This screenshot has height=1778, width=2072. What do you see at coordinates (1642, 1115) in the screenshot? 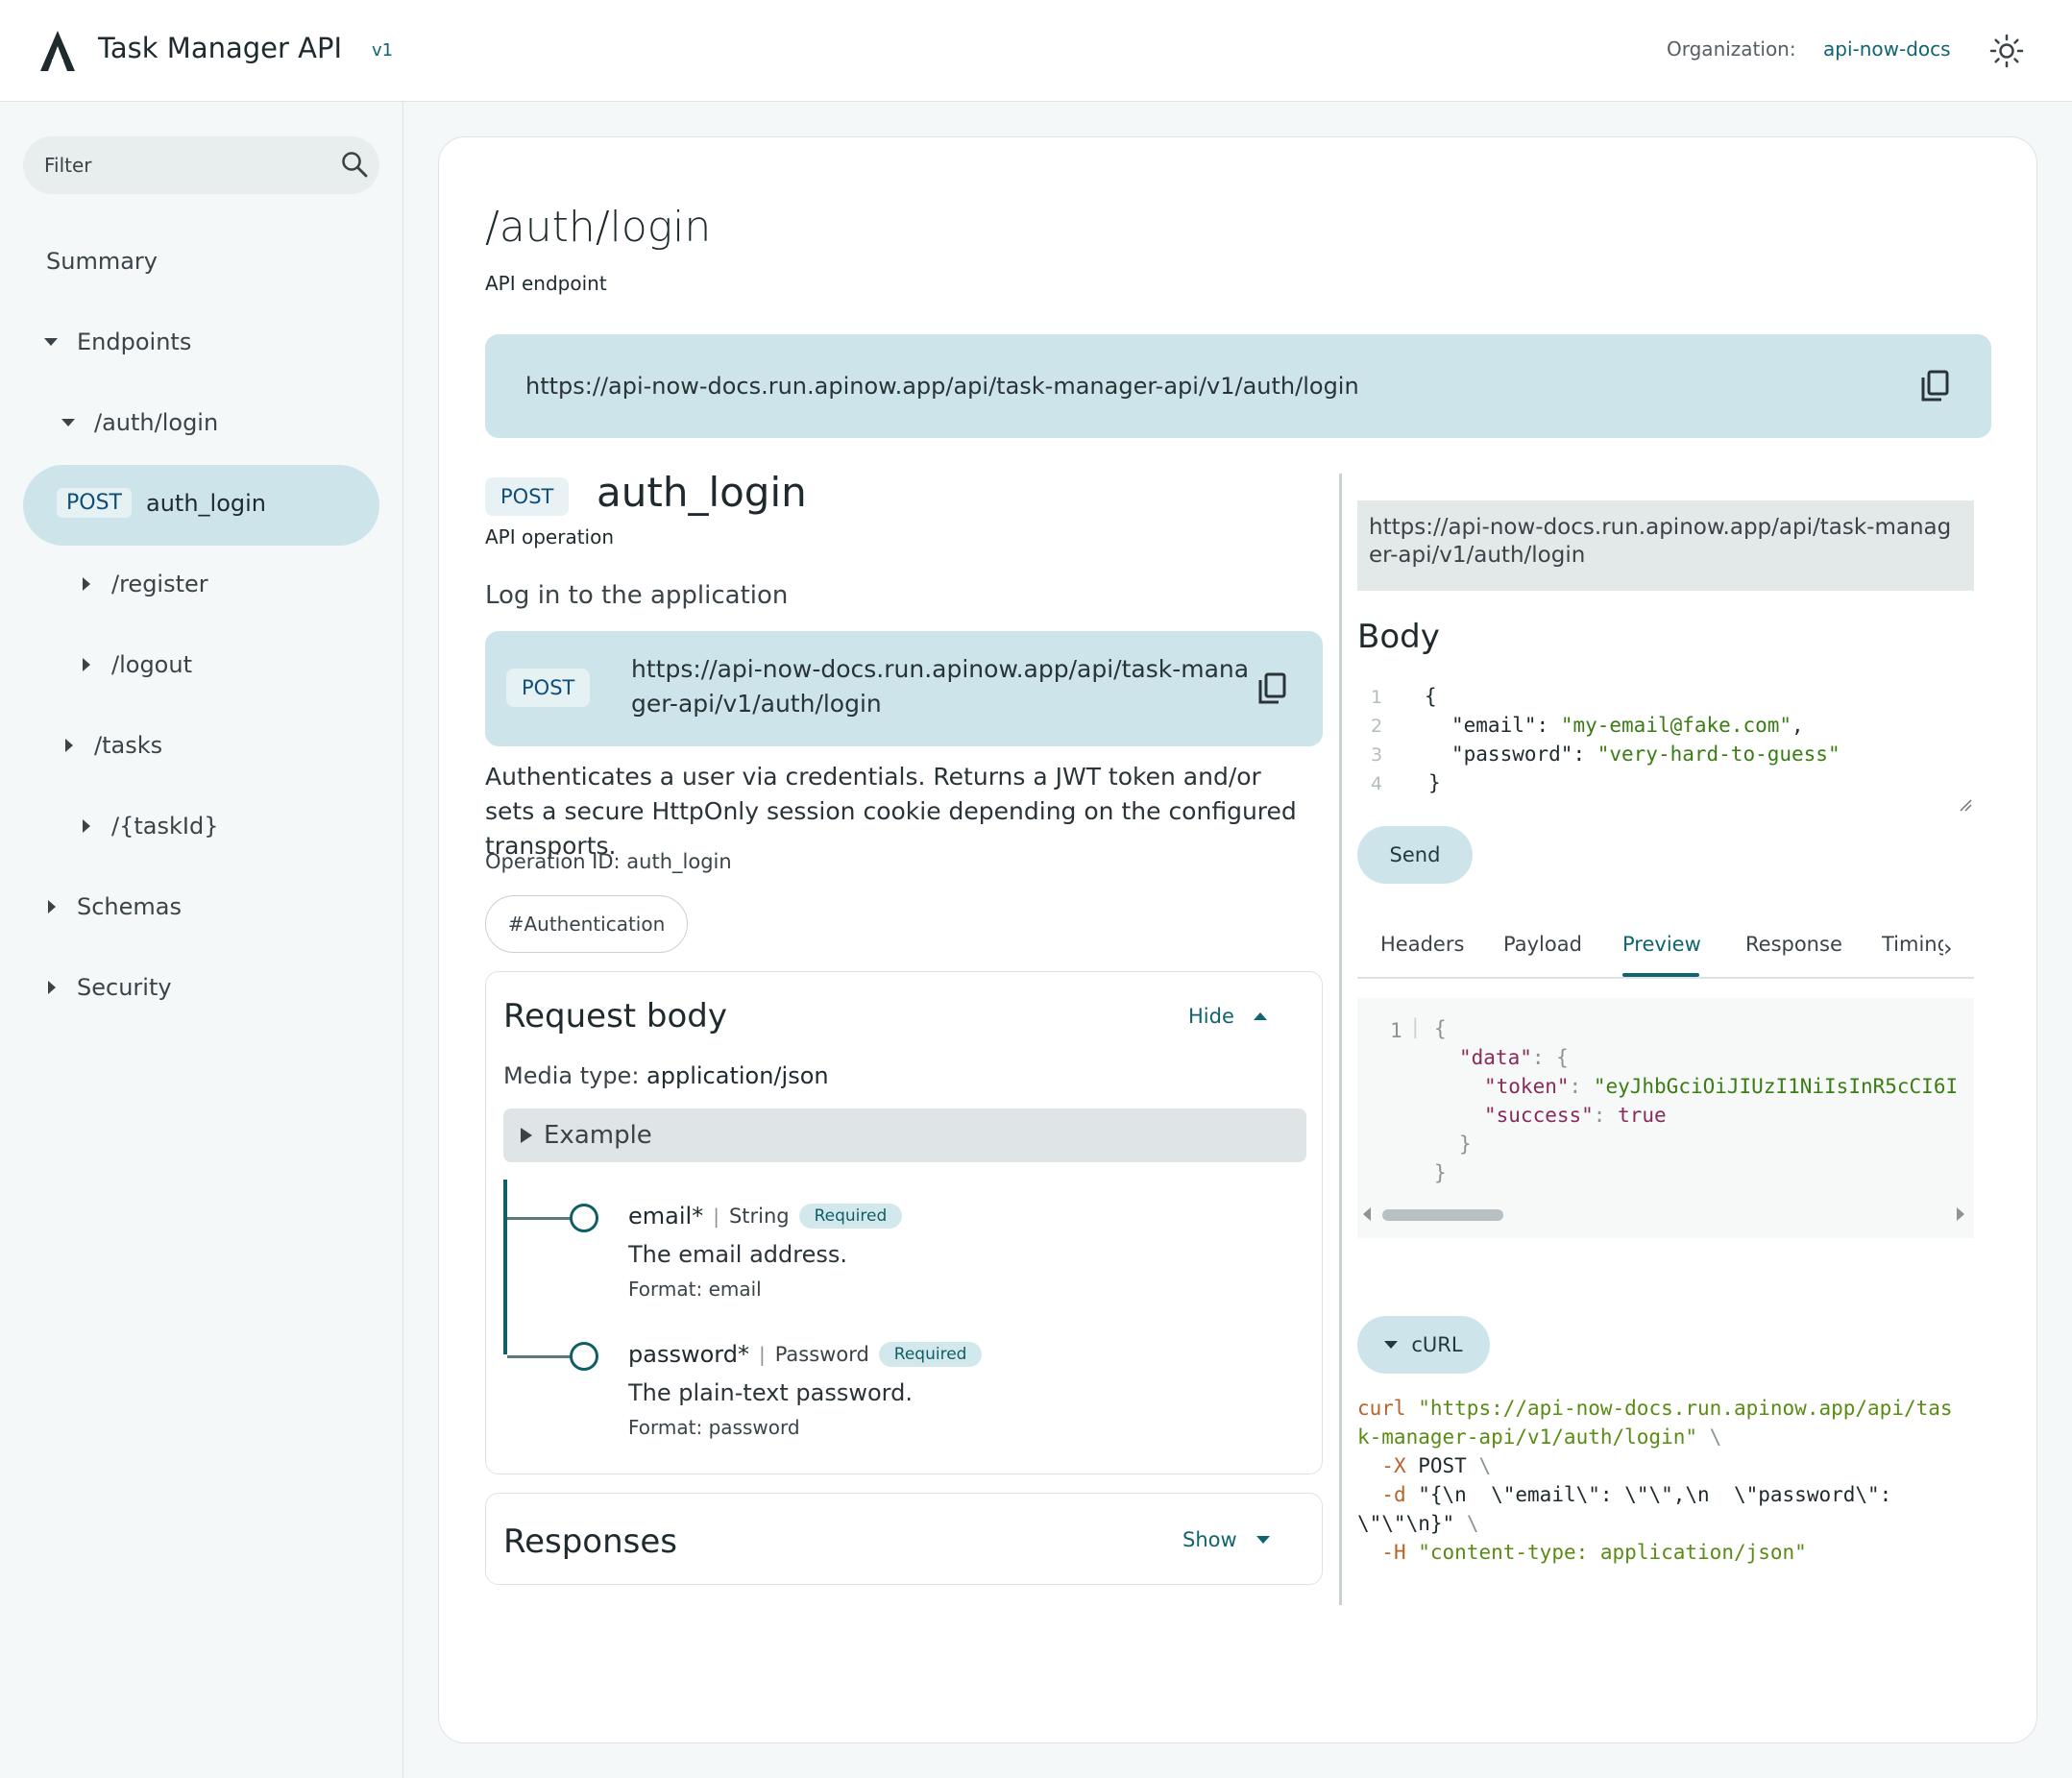
I see `json-value: true` at bounding box center [1642, 1115].